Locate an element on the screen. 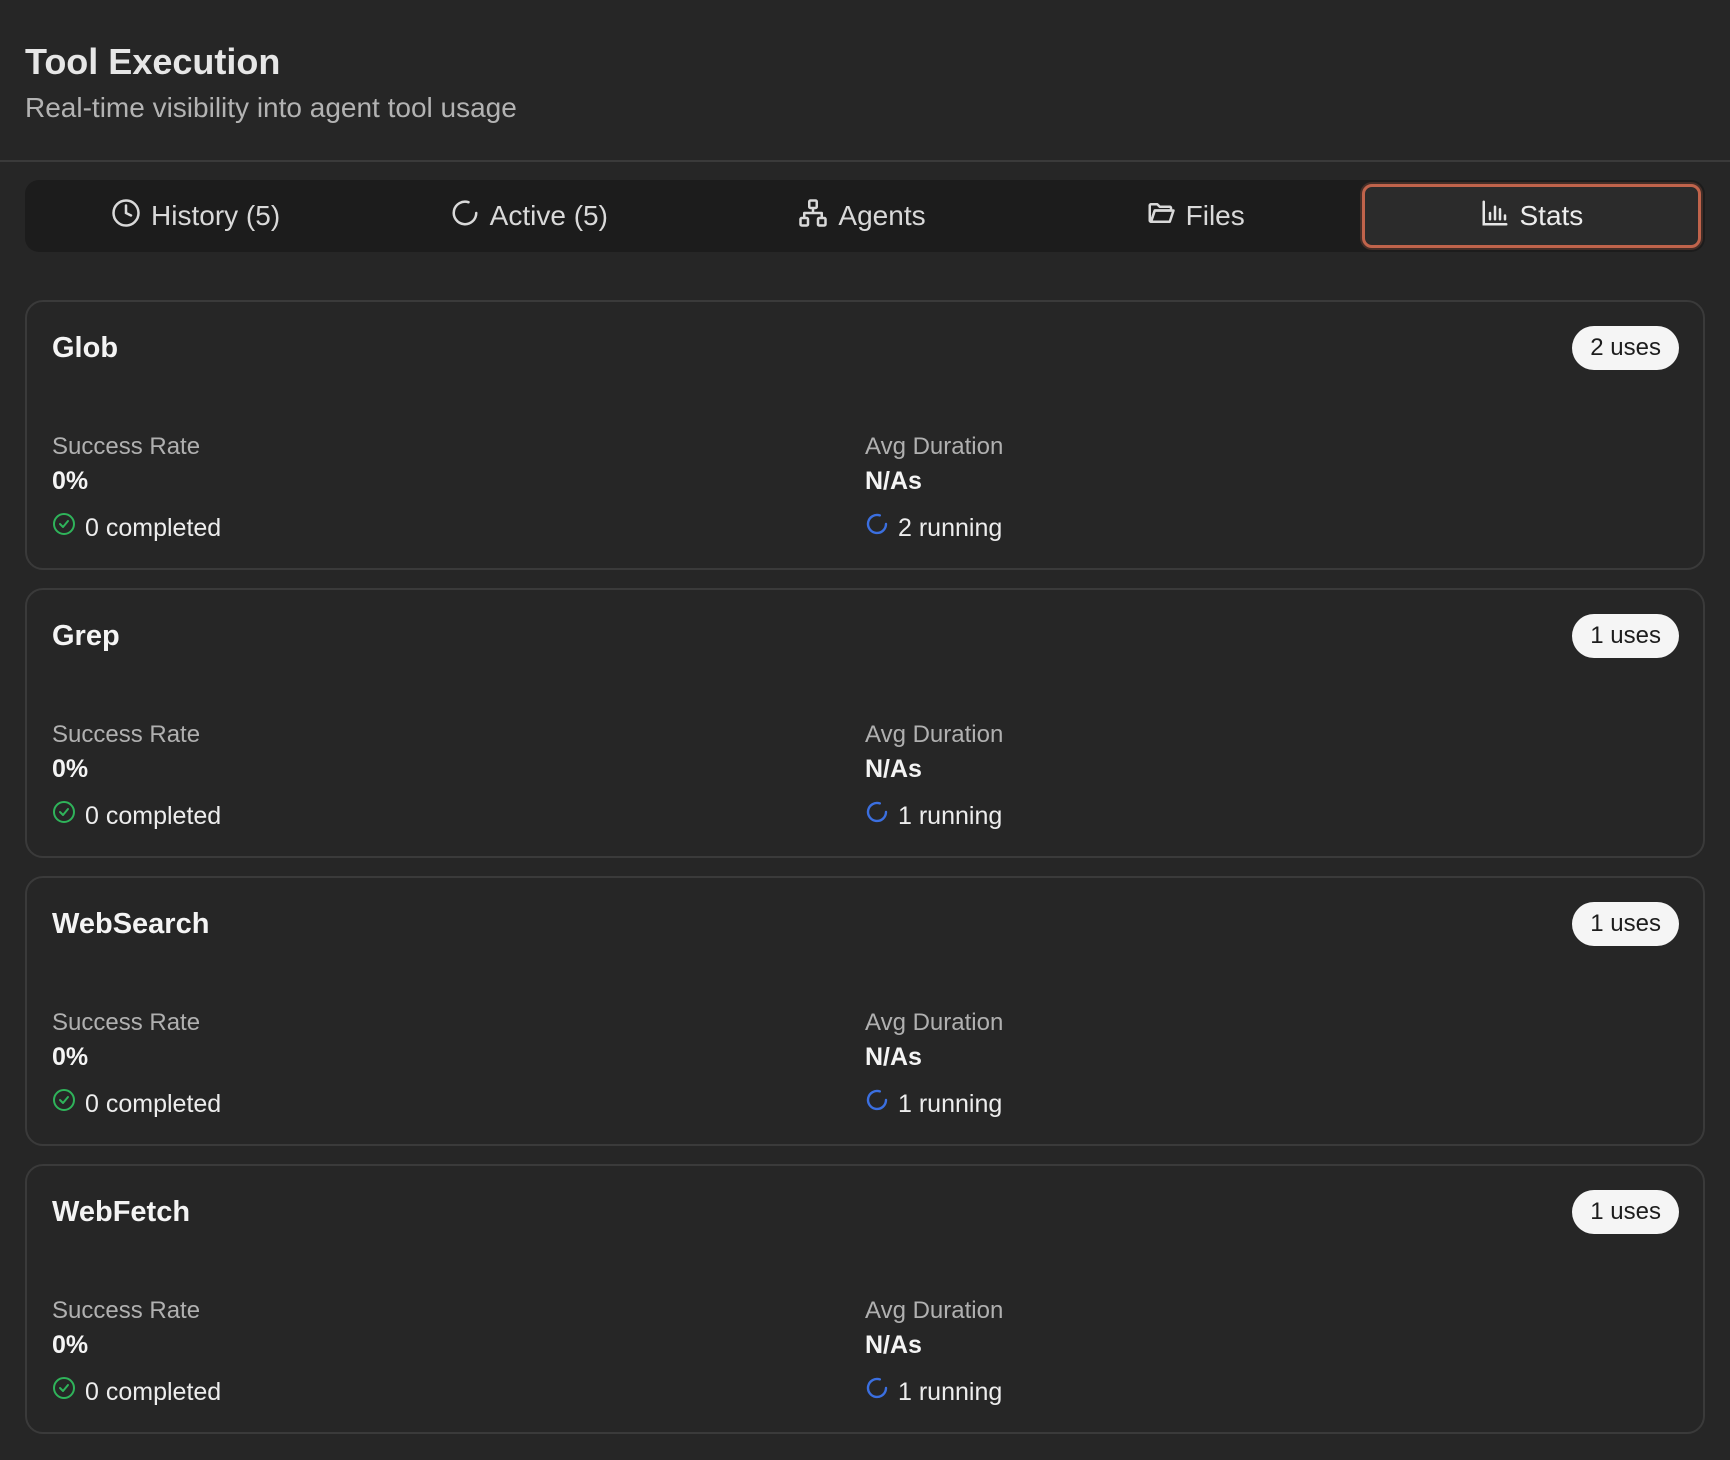 The width and height of the screenshot is (1730, 1460). tab-stats: Stats is located at coordinates (1531, 216).